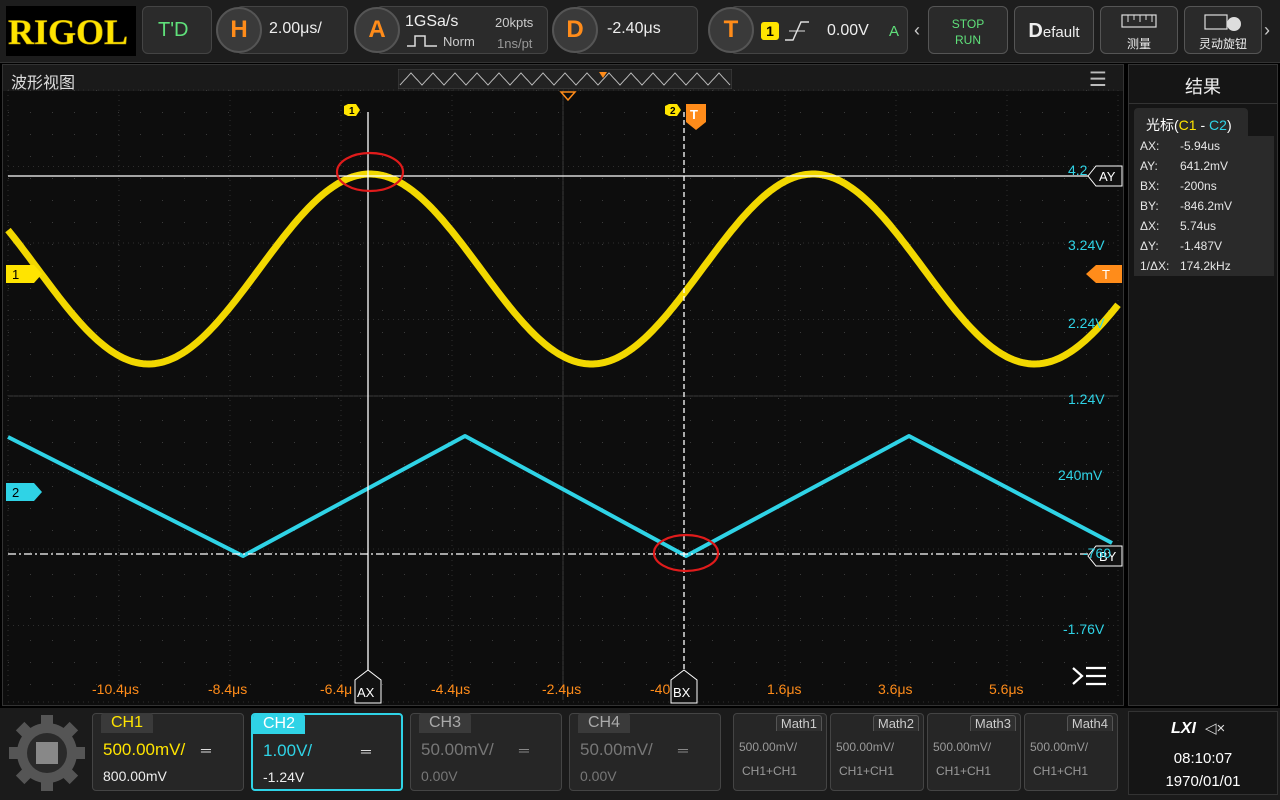 This screenshot has height=800, width=1280. Describe the element at coordinates (768, 747) in the screenshot. I see `math1-scale: 500.00mV/` at that location.